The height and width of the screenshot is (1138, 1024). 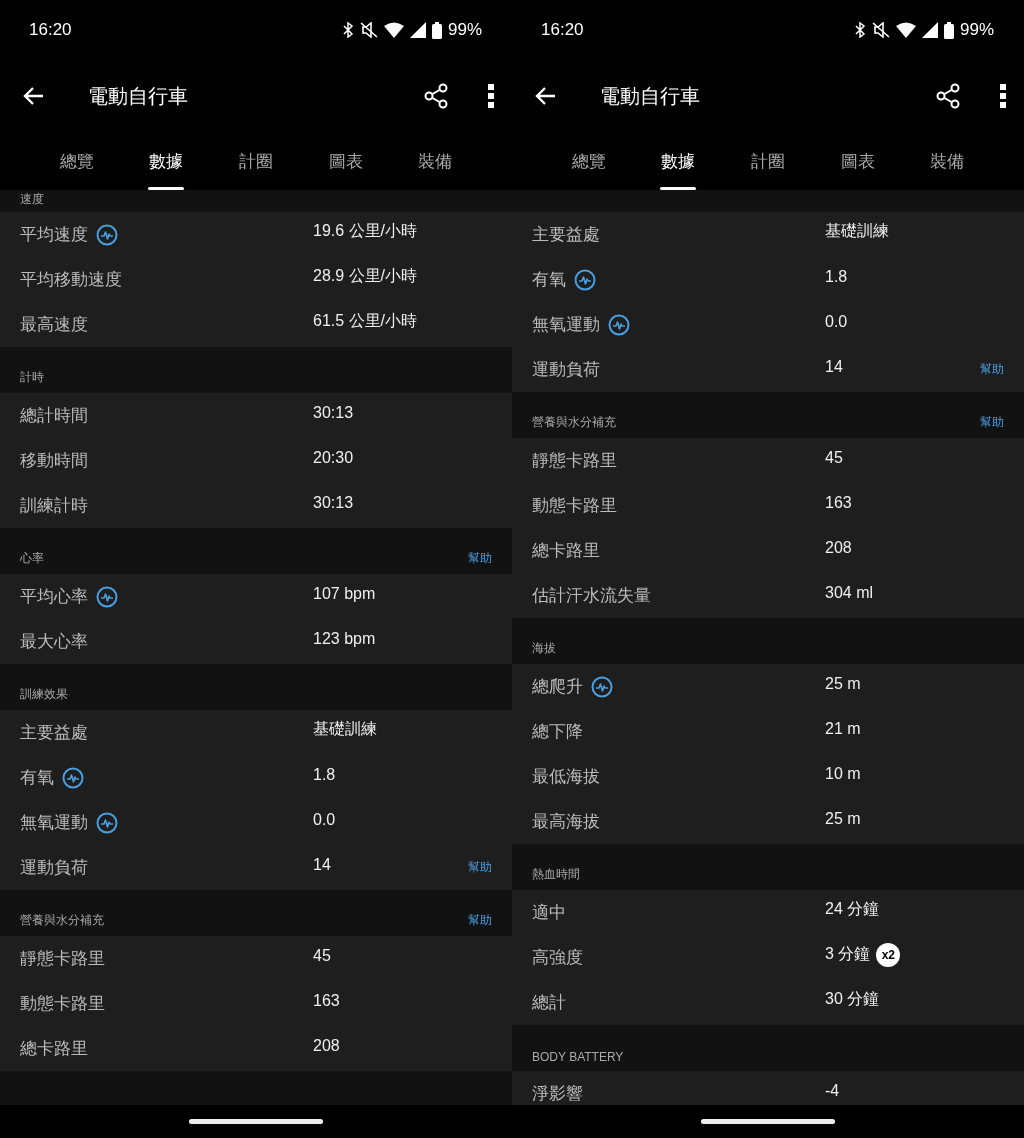 What do you see at coordinates (836, 276) in the screenshot?
I see `metric-value: 1.8` at bounding box center [836, 276].